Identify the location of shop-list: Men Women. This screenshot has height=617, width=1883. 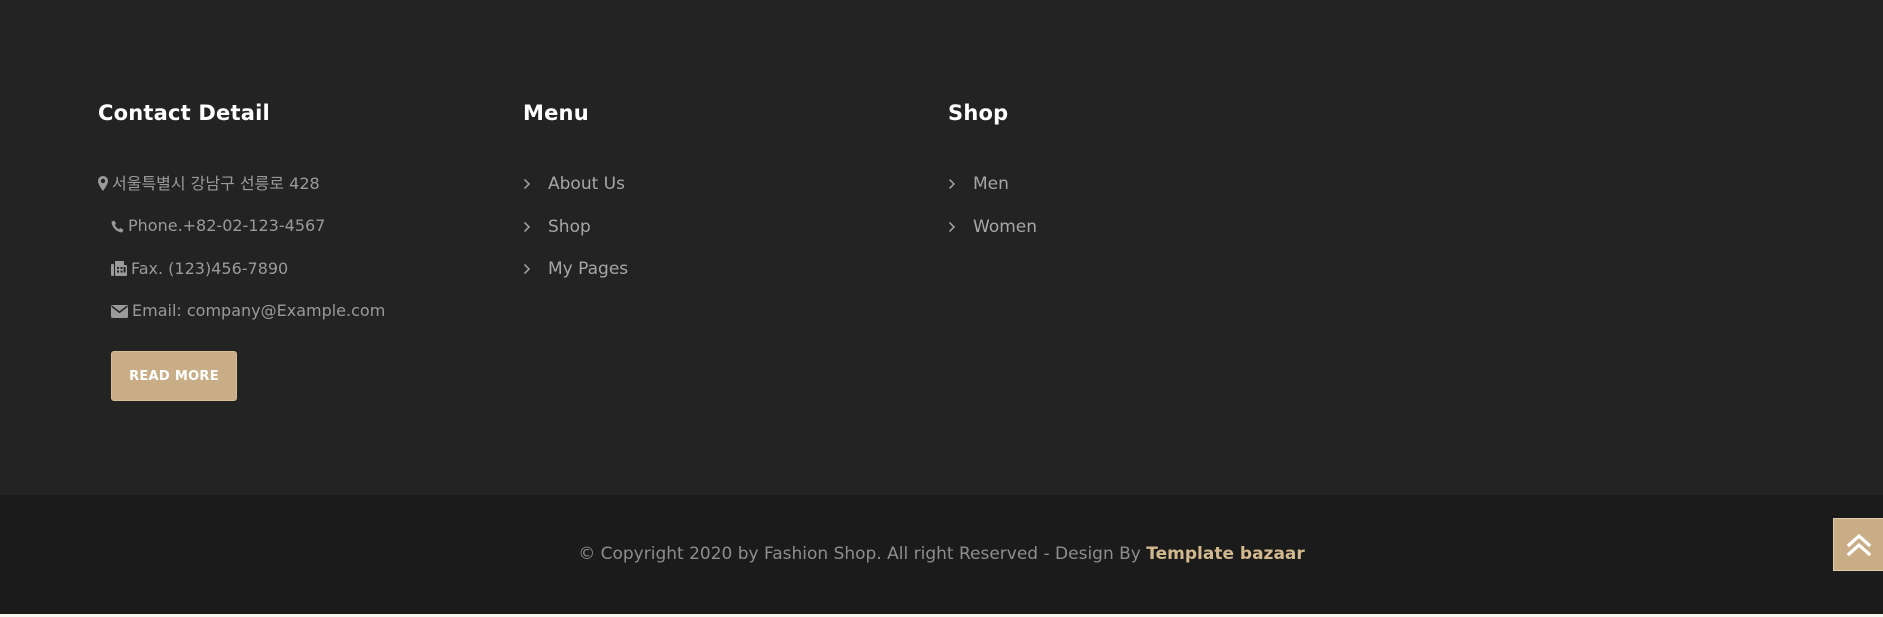
(992, 216).